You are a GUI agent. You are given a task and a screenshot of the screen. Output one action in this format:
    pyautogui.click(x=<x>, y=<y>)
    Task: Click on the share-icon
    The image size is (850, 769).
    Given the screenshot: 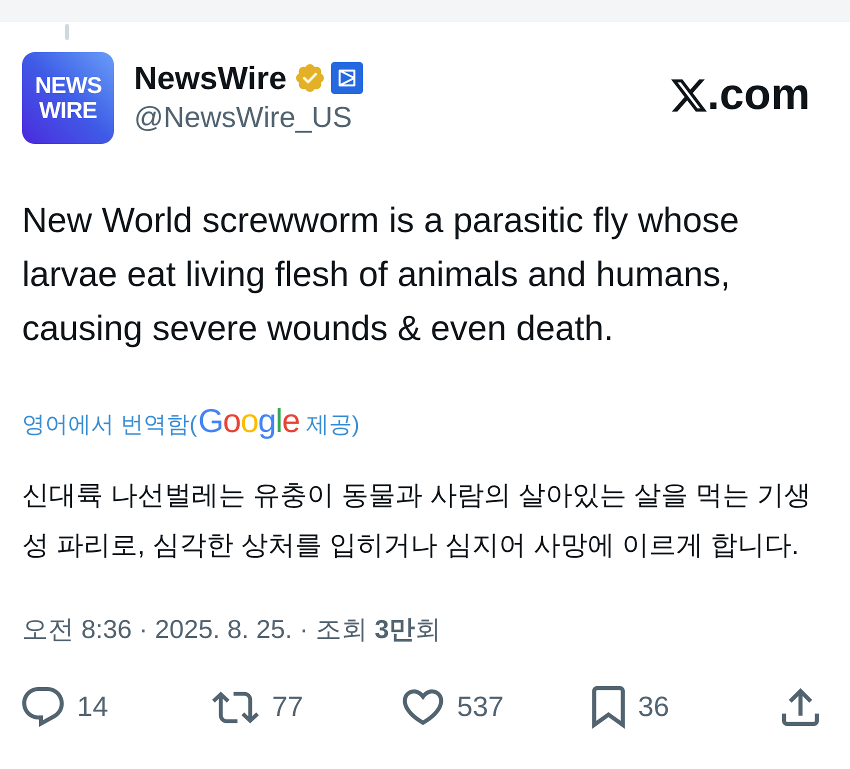 What is the action you would take?
    pyautogui.click(x=800, y=707)
    